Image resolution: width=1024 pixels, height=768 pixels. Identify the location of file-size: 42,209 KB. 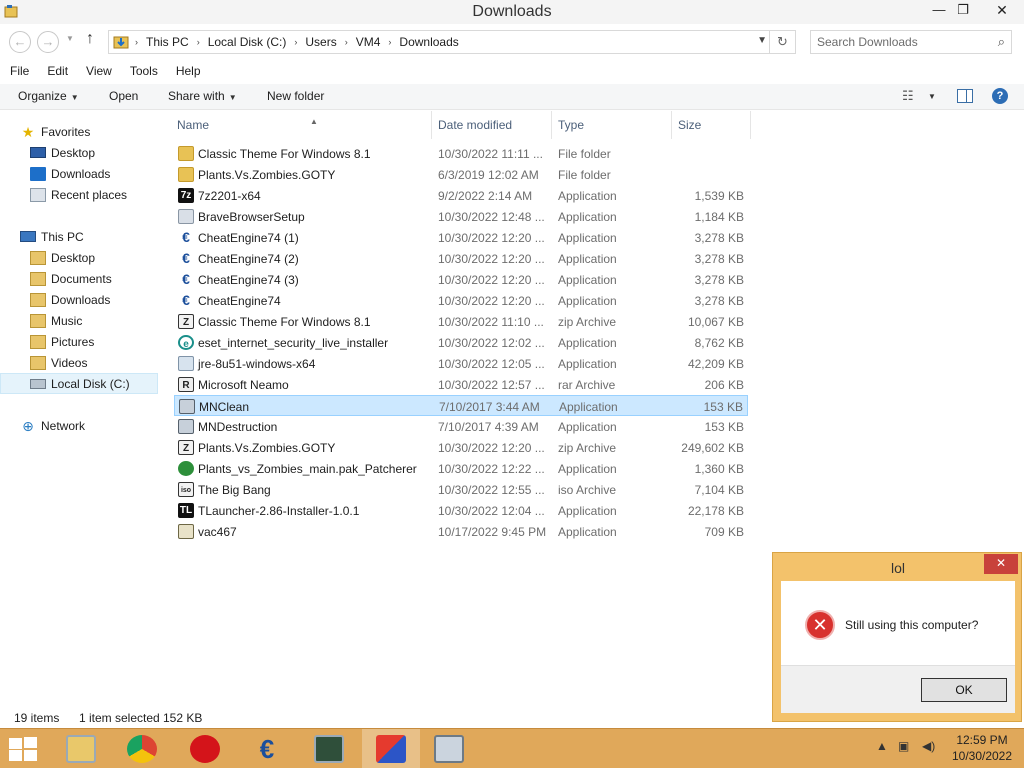
(715, 364).